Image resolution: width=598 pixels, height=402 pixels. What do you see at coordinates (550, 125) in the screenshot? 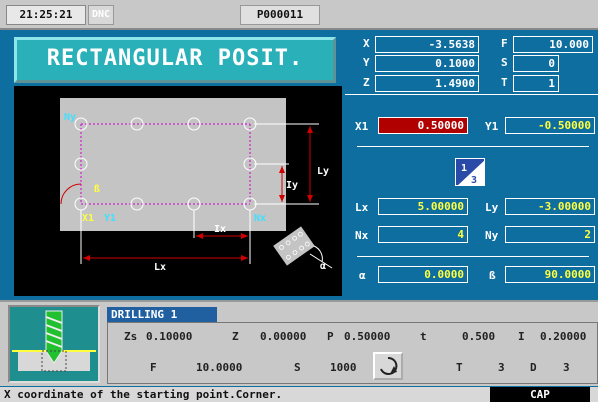
I see `y1-input: -0.50000` at bounding box center [550, 125].